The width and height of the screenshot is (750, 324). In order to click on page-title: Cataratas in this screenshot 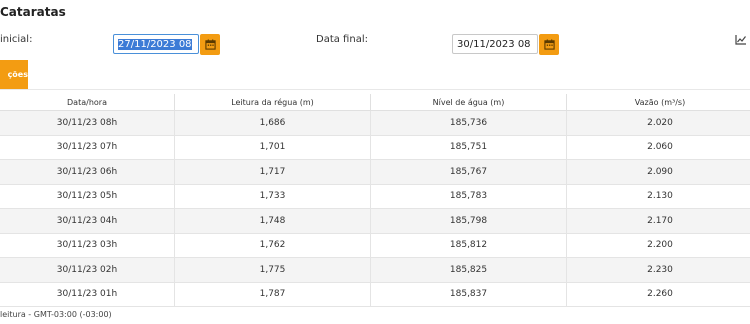, I will do `click(33, 12)`.